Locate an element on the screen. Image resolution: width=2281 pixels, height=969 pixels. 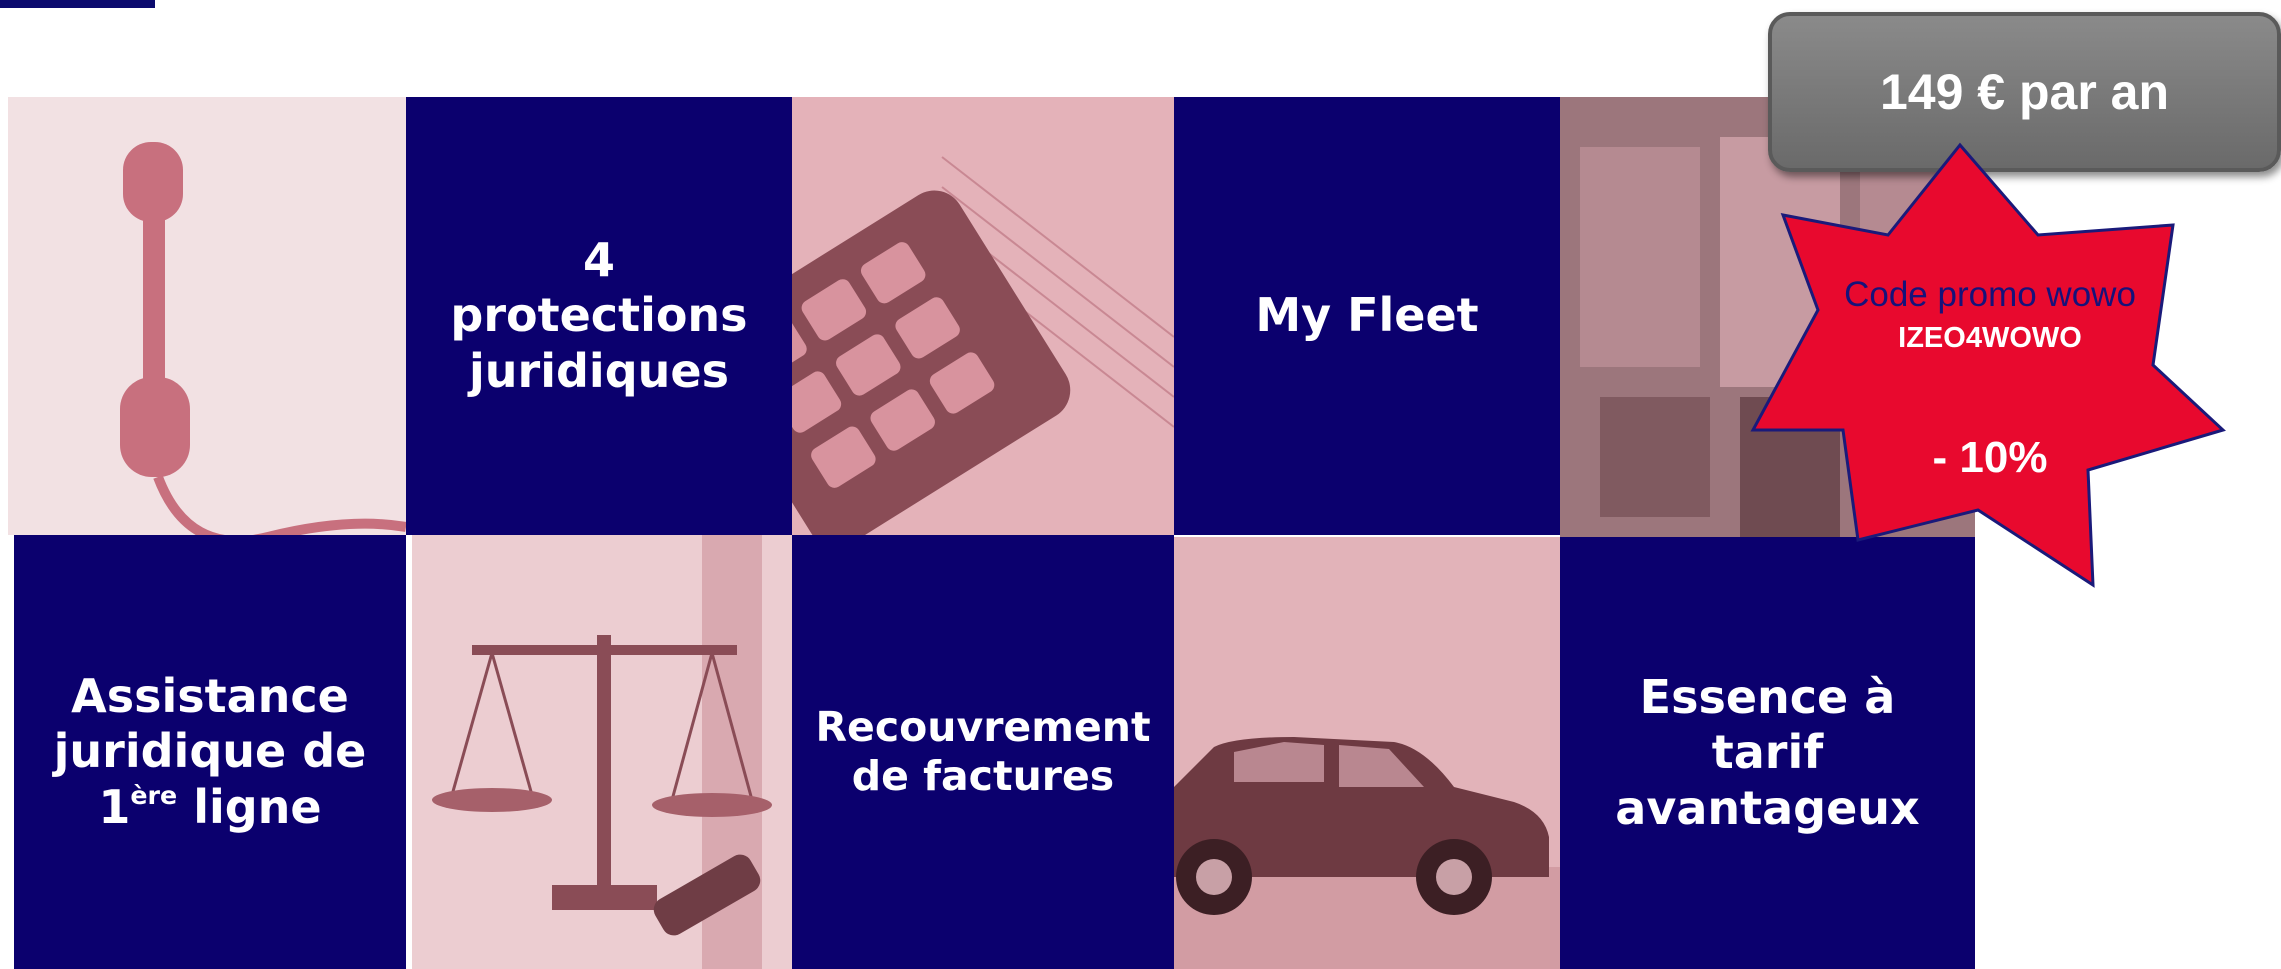
assistance-line3-suffix: ligne is located at coordinates (249, 806).